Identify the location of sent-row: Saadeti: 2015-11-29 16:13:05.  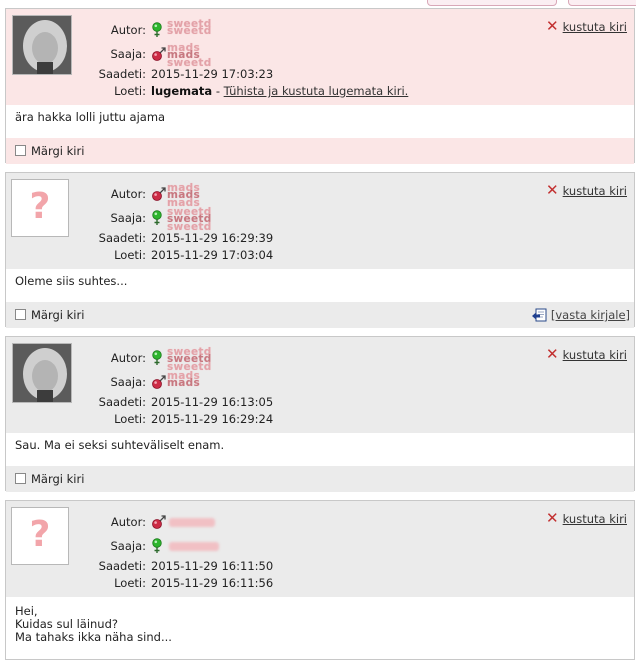
(206, 402).